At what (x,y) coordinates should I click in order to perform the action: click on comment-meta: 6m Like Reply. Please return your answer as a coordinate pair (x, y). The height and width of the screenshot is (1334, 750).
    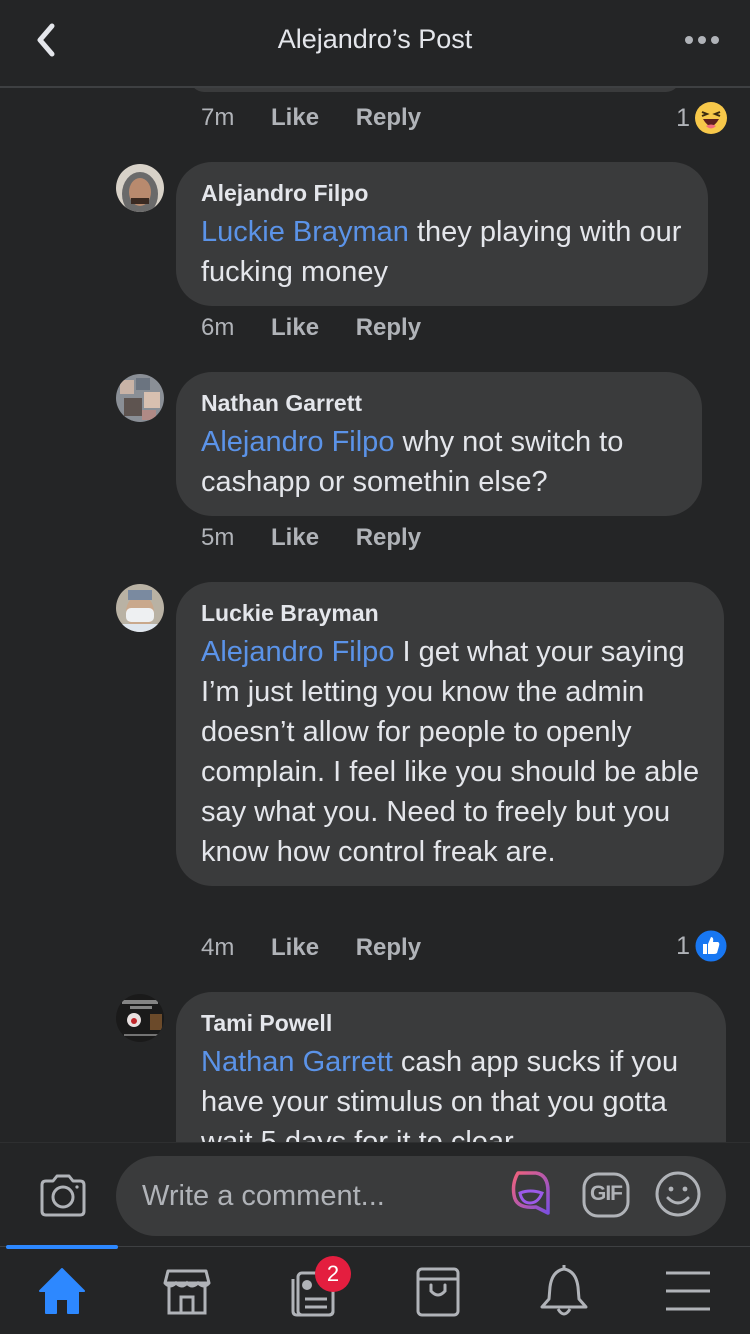
    Looking at the image, I should click on (326, 328).